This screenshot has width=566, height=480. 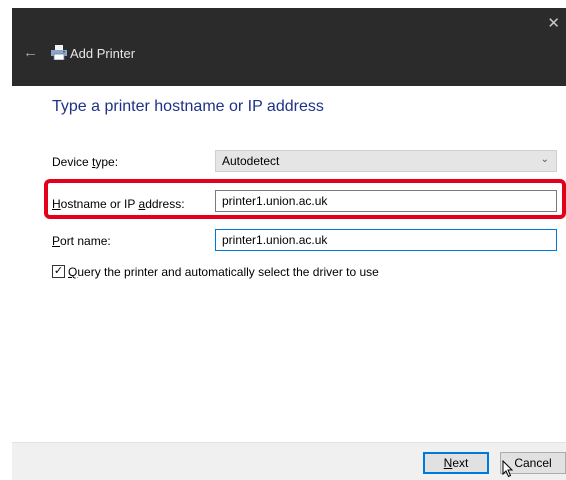 What do you see at coordinates (188, 106) in the screenshot?
I see `page-heading: Type a printer hostname or IP address` at bounding box center [188, 106].